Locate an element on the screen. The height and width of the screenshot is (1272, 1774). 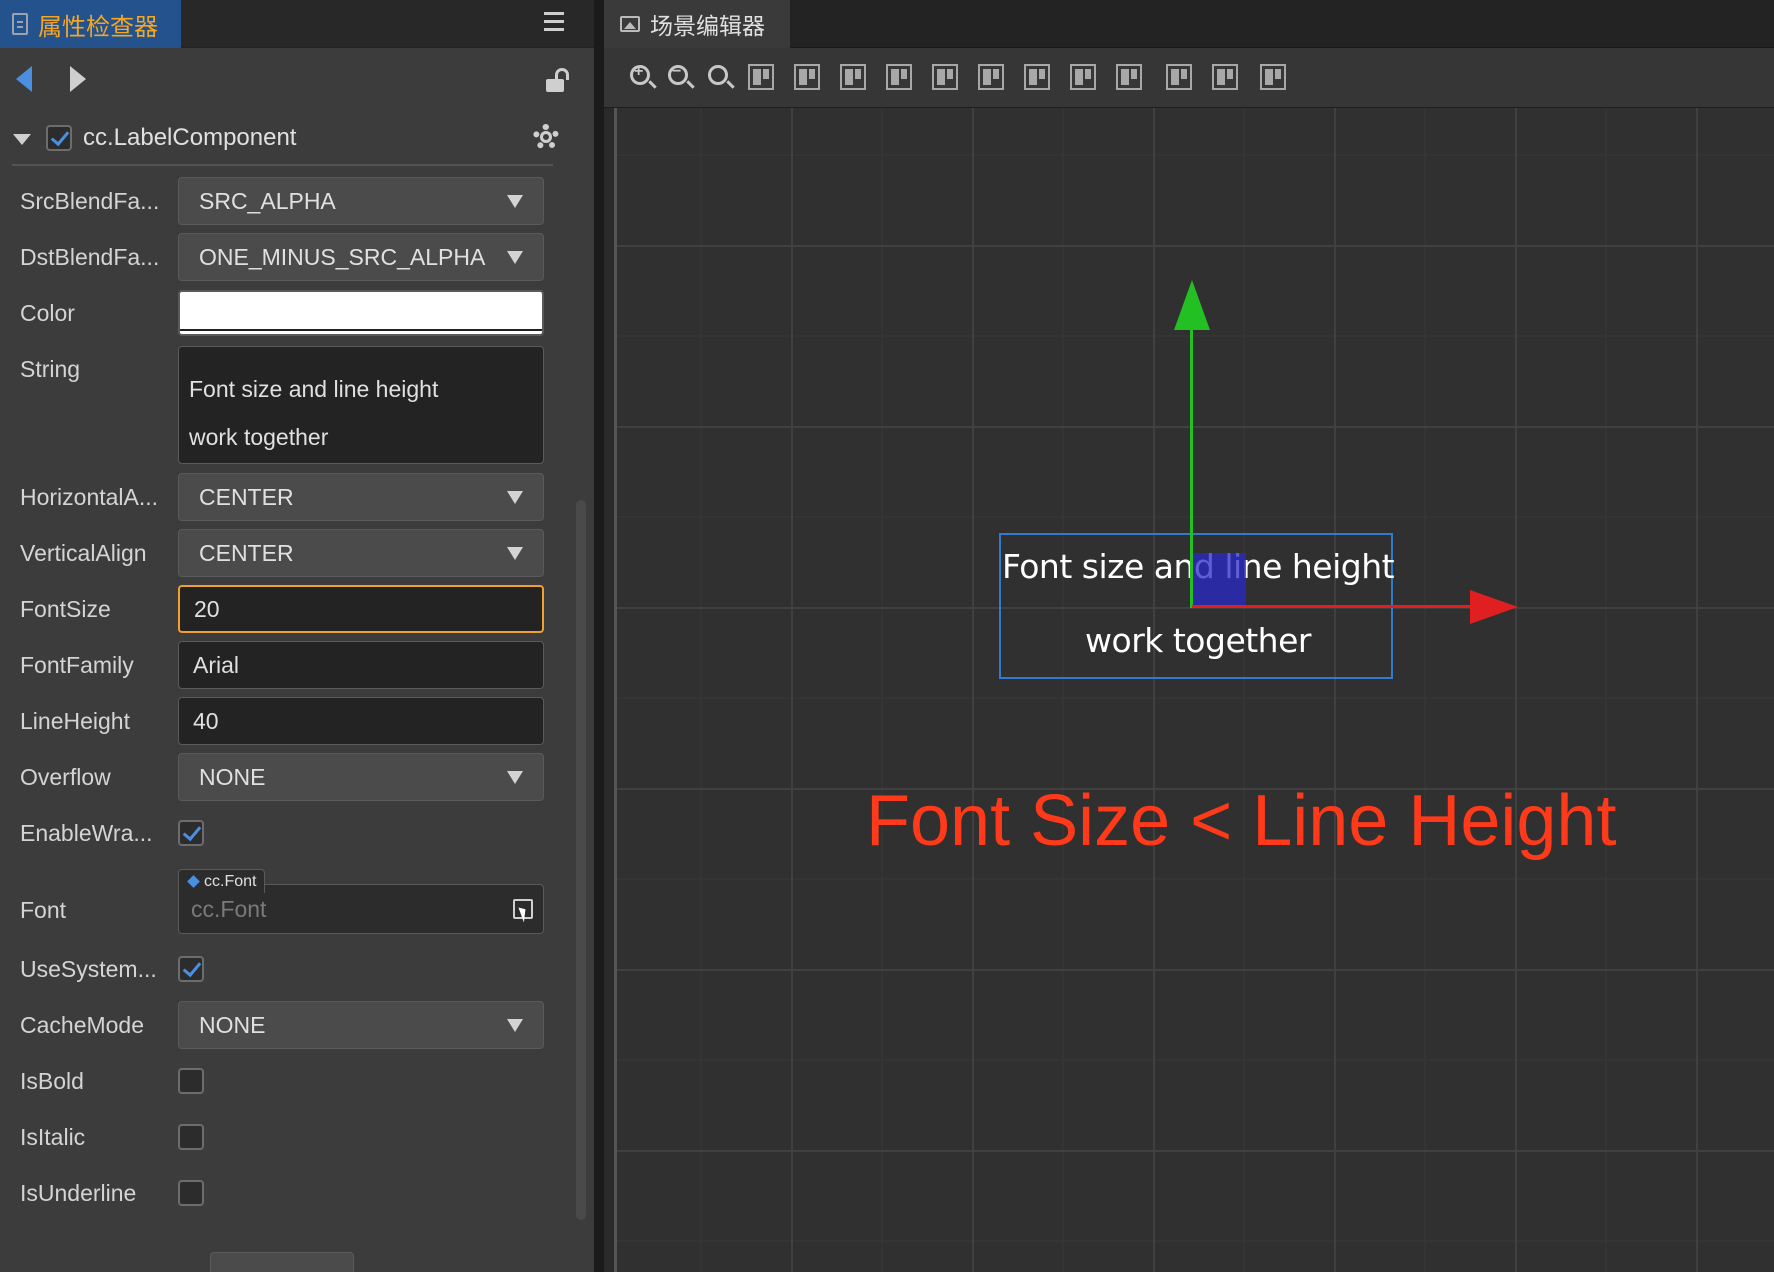
y-axis-arrow-icon is located at coordinates (1192, 305).